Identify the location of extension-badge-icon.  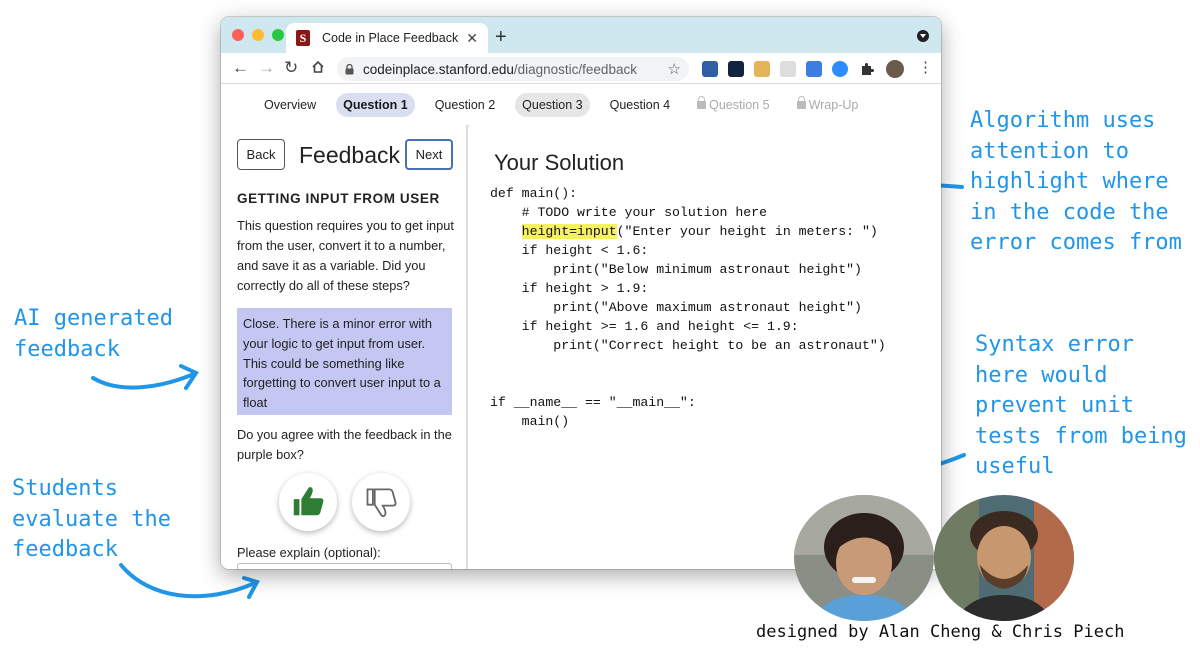
(814, 69).